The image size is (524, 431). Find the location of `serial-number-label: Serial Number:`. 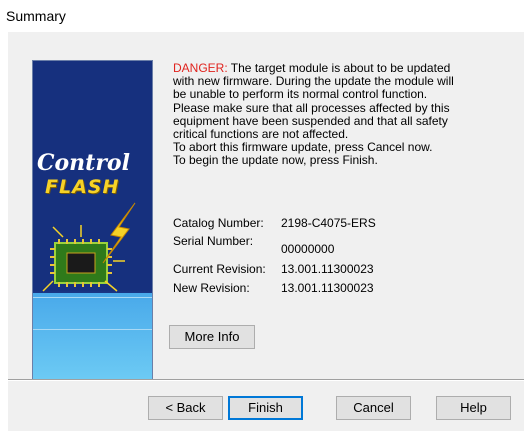

serial-number-label: Serial Number: is located at coordinates (213, 241).